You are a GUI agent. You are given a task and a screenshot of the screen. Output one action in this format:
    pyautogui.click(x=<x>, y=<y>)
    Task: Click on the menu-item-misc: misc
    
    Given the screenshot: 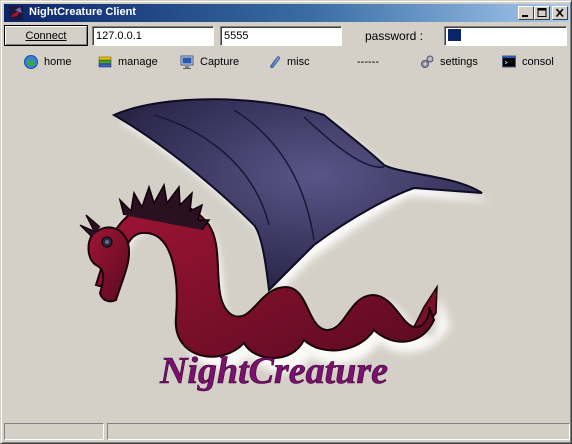 What is the action you would take?
    pyautogui.click(x=288, y=62)
    